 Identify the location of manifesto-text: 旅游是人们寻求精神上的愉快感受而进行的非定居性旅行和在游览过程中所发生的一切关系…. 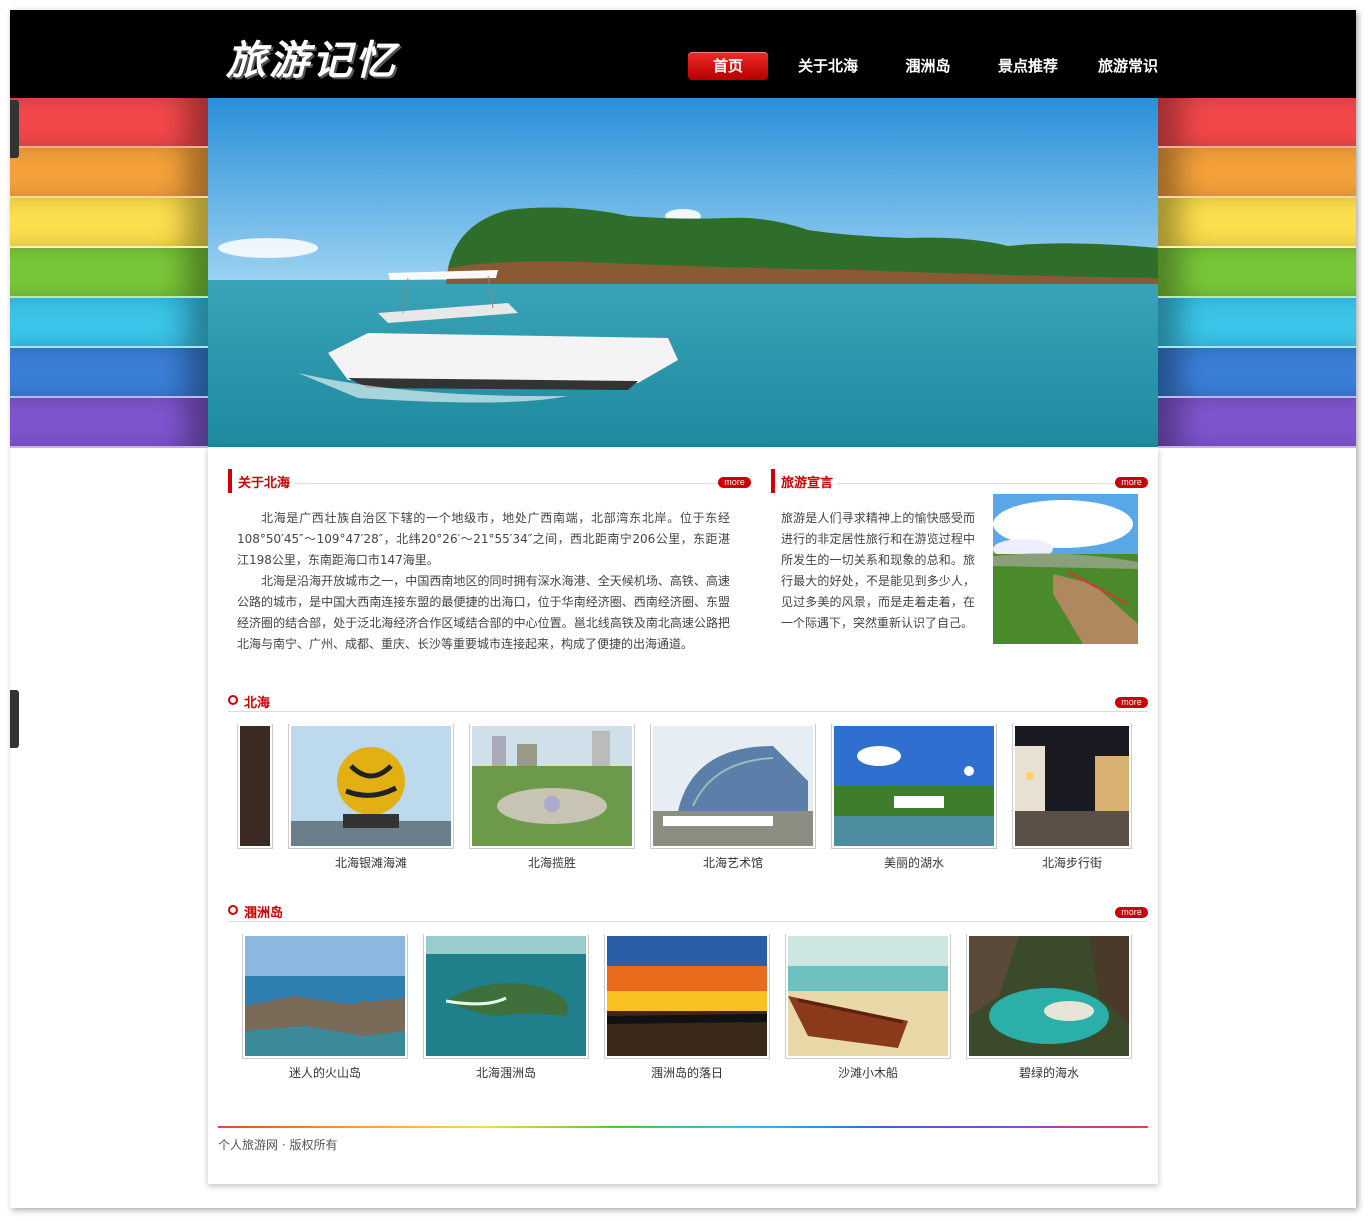
(878, 570).